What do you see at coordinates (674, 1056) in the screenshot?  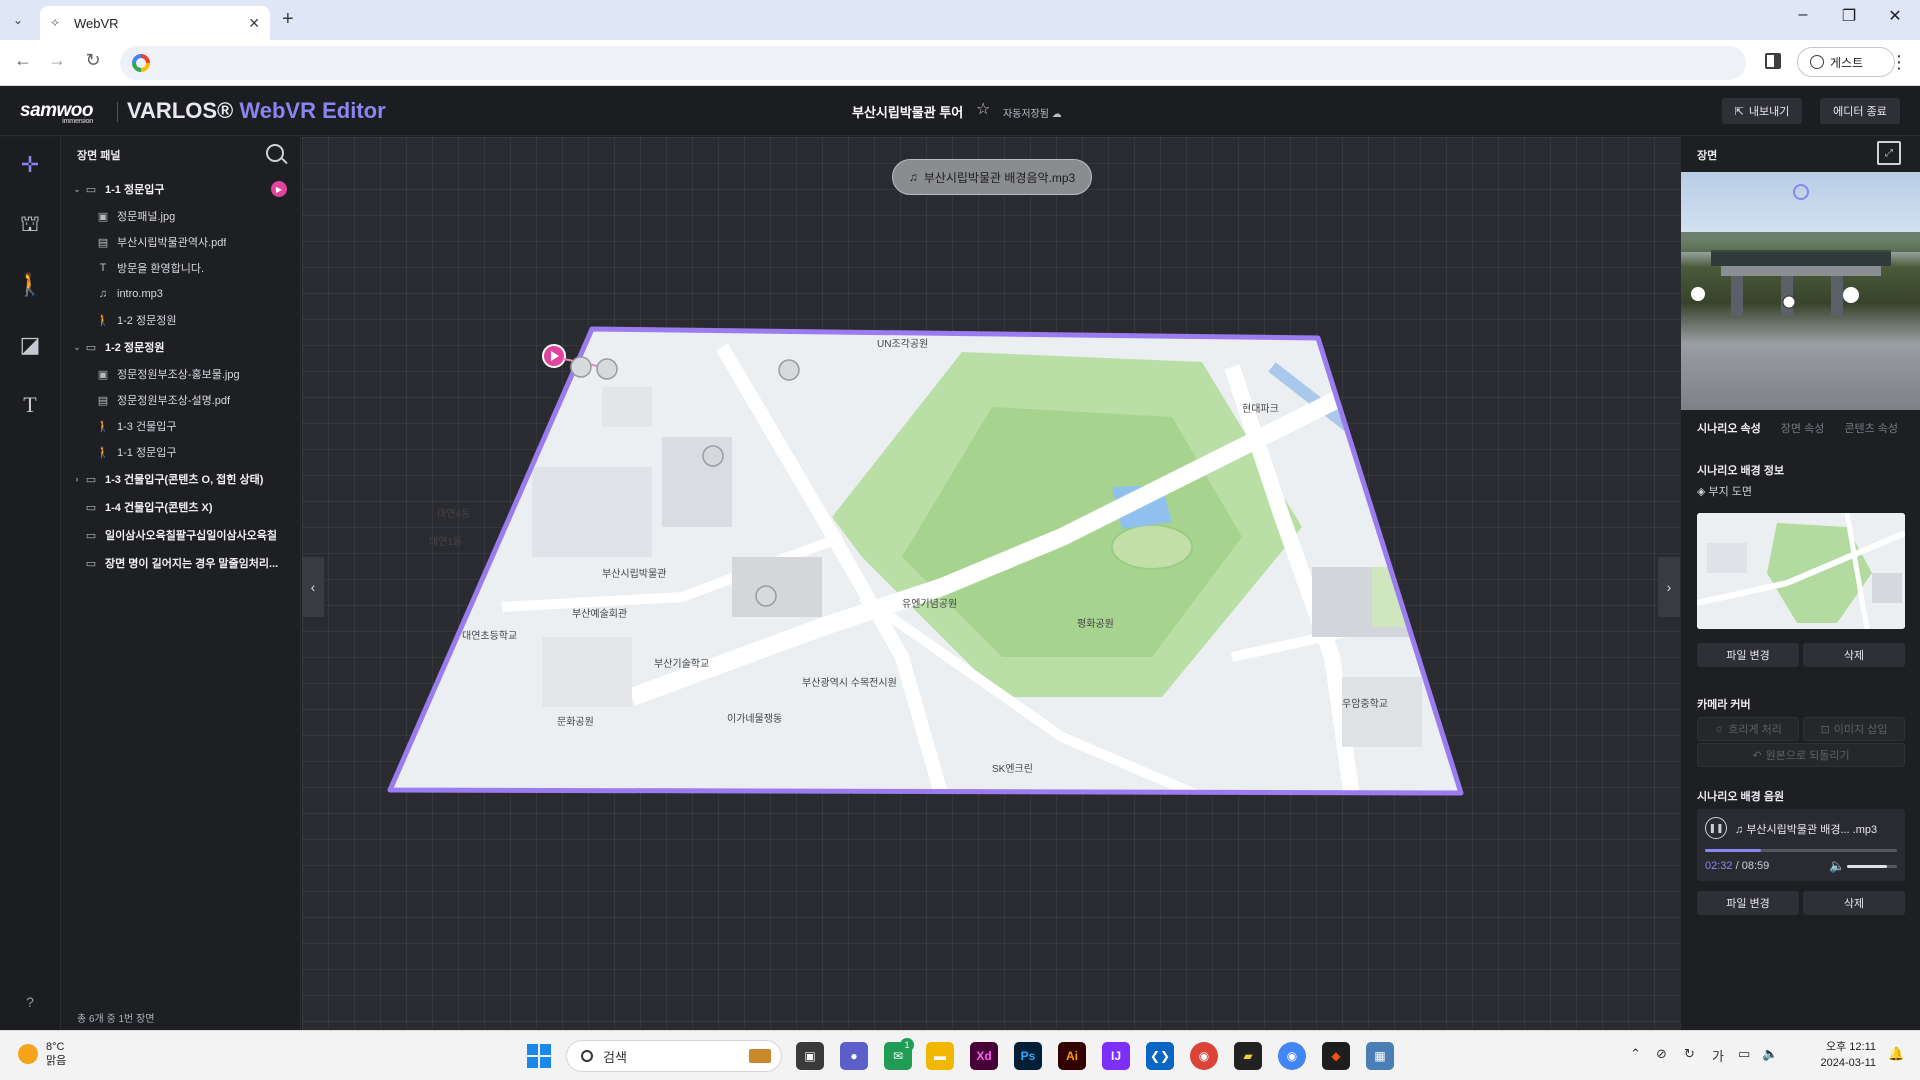 I see `taskbar-search: 검색` at bounding box center [674, 1056].